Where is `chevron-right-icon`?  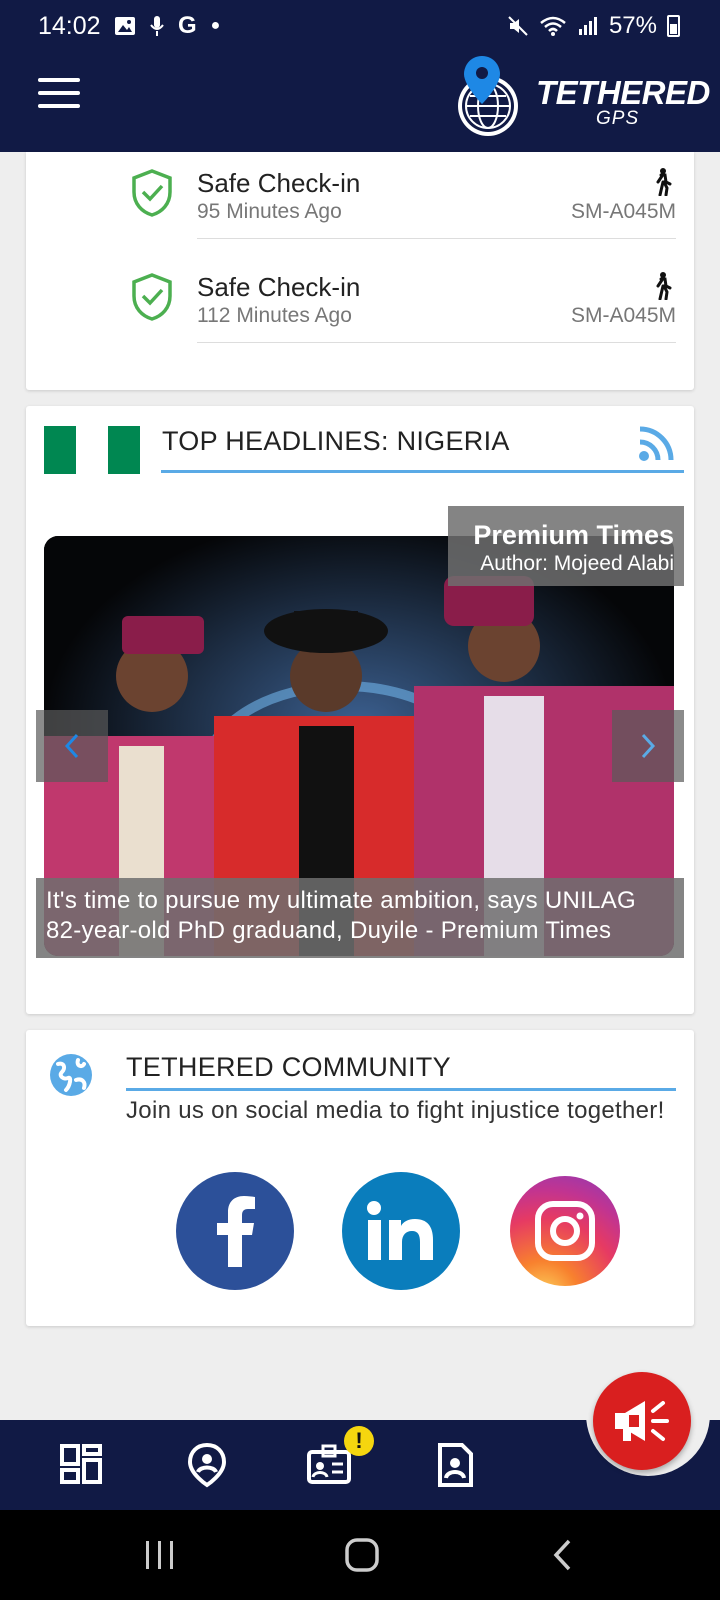
chevron-right-icon is located at coordinates (648, 746).